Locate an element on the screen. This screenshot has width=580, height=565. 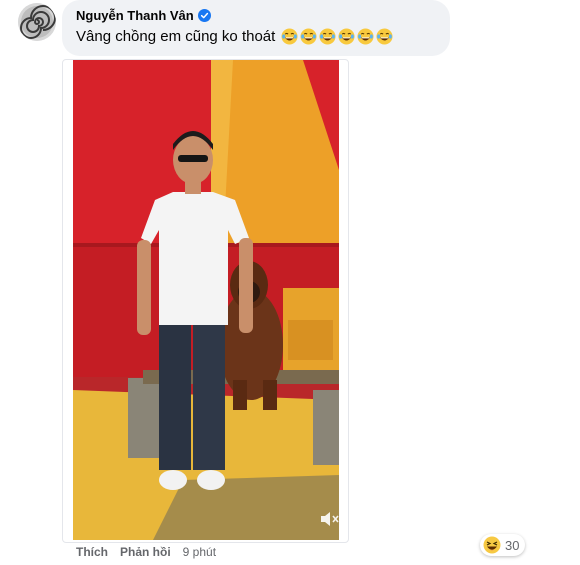
comment-actions: Thích Phản hồi 9 phút is located at coordinates (146, 552).